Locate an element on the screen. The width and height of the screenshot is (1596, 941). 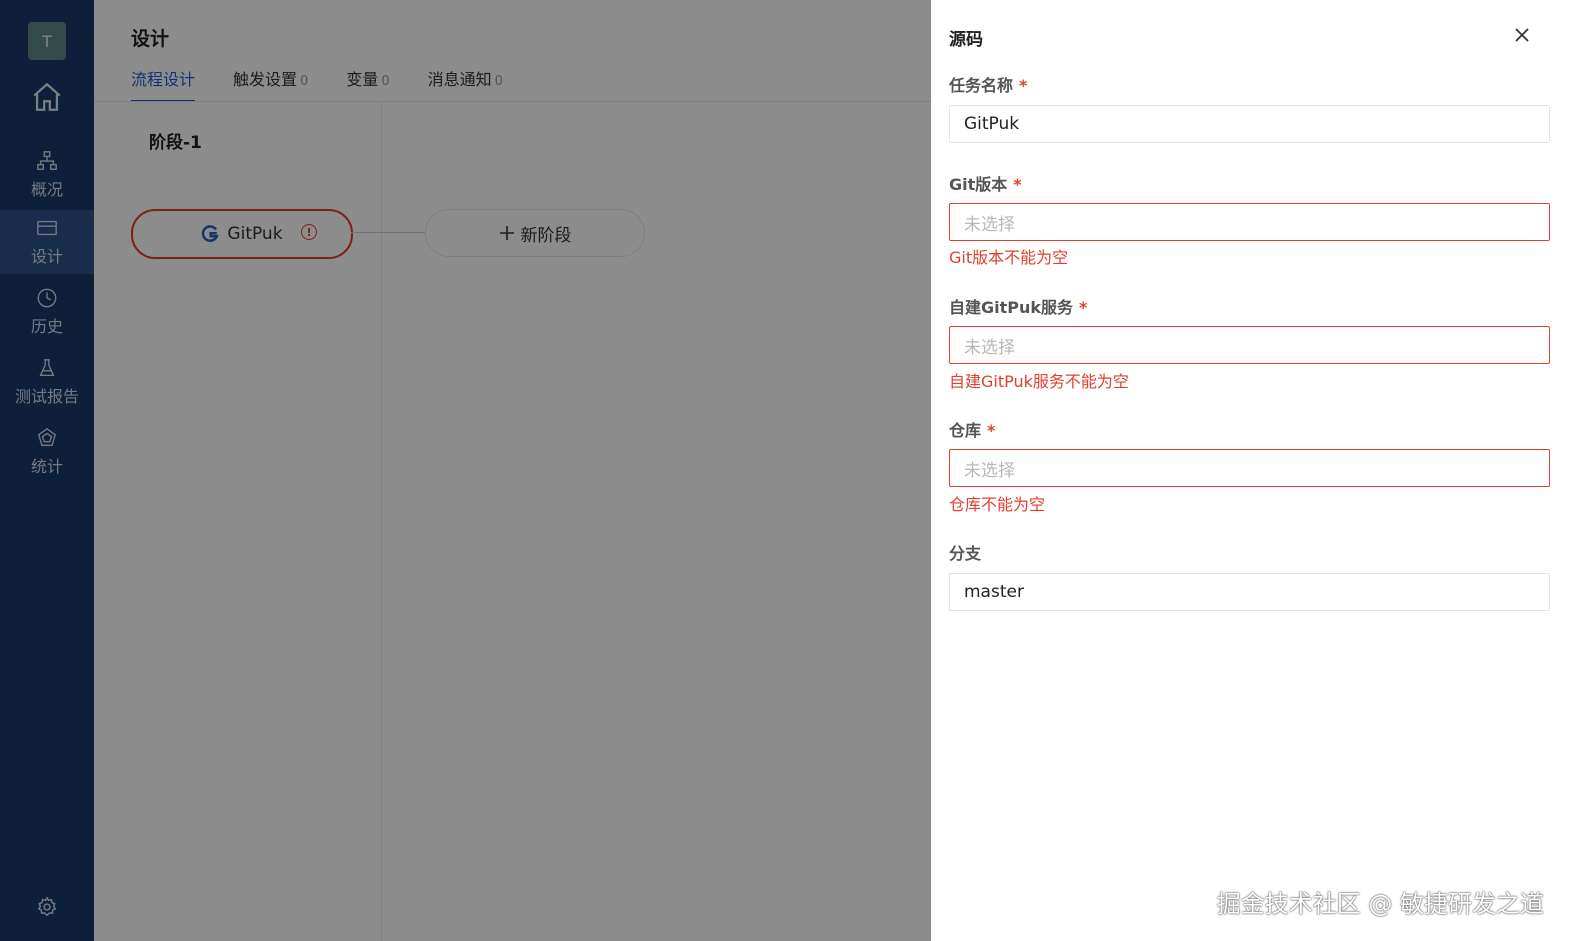
label-text: Git版本 is located at coordinates (978, 184).